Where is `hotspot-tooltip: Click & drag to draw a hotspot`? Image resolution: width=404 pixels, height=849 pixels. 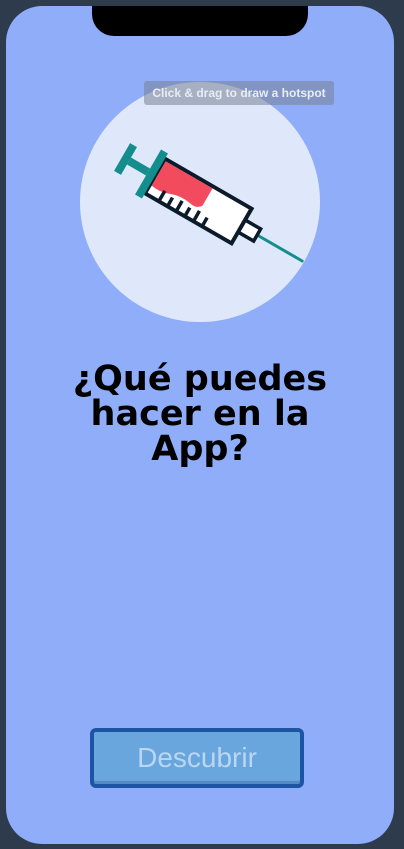 hotspot-tooltip: Click & drag to draw a hotspot is located at coordinates (239, 93).